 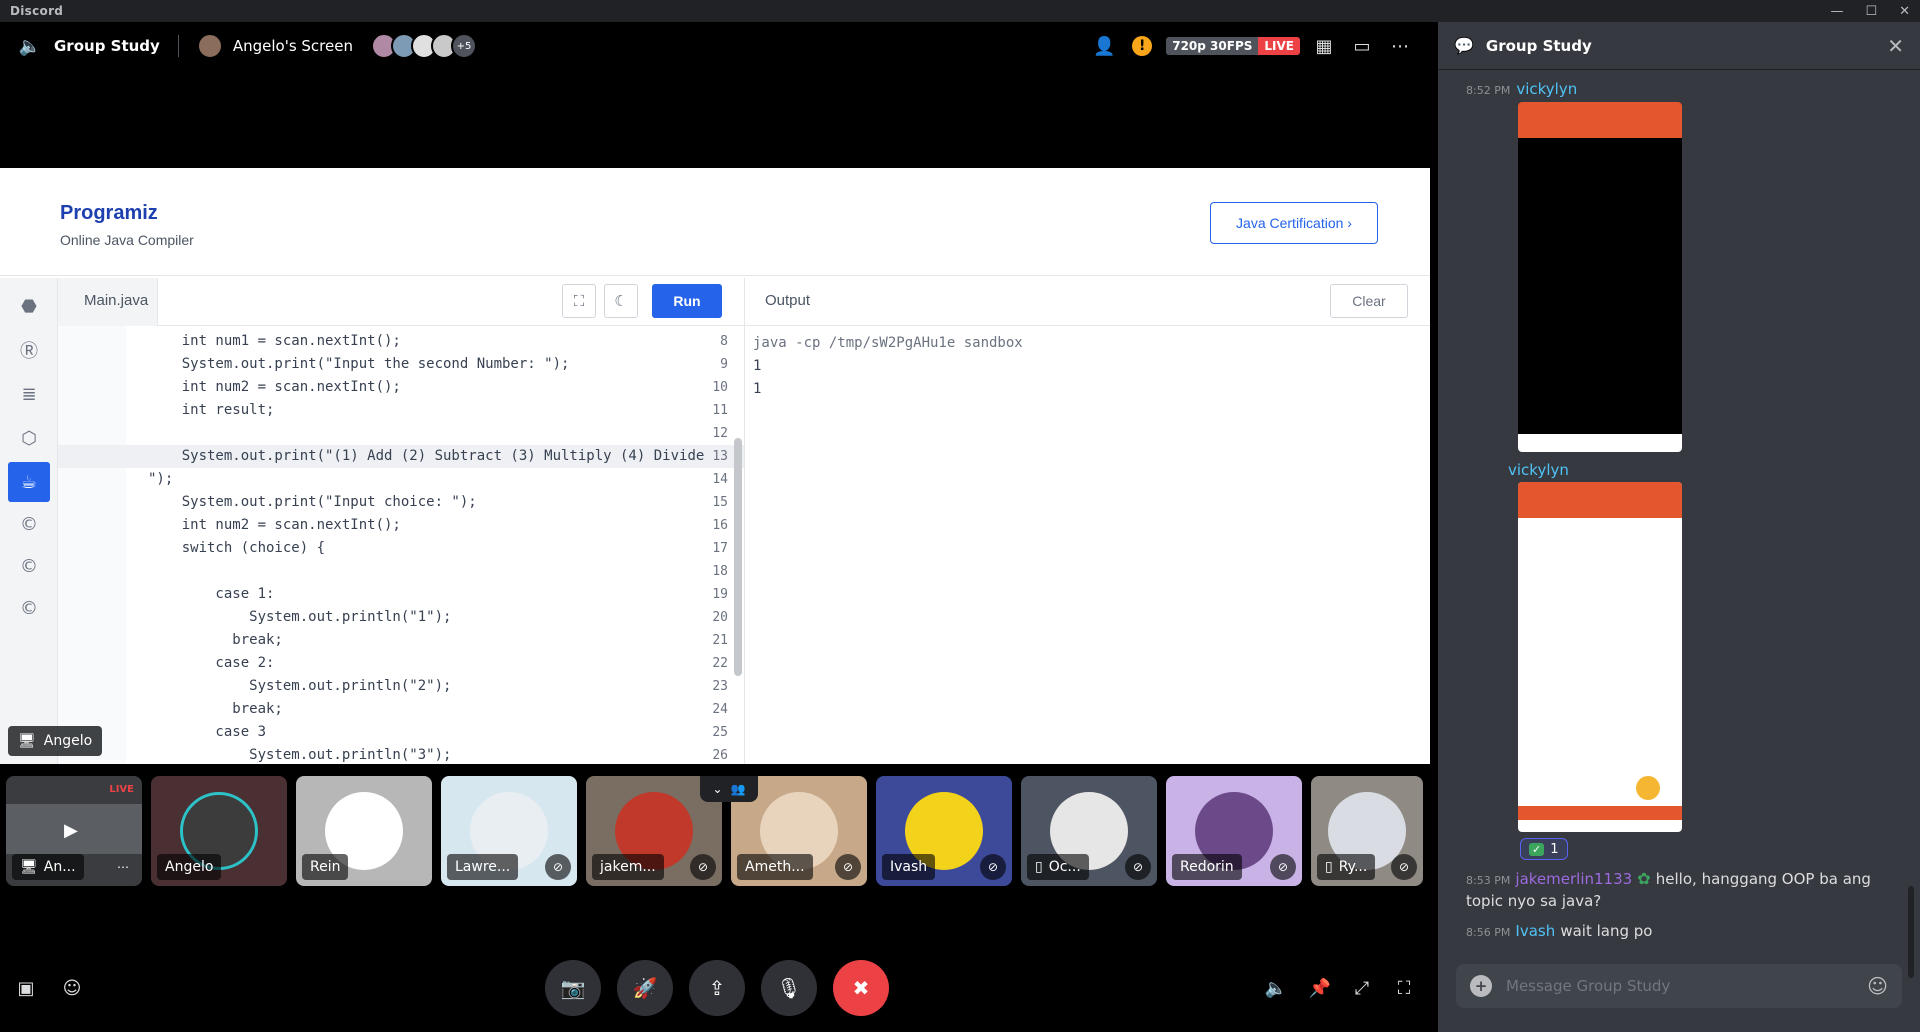 I want to click on r-language-icon: Ⓡ, so click(x=29, y=350).